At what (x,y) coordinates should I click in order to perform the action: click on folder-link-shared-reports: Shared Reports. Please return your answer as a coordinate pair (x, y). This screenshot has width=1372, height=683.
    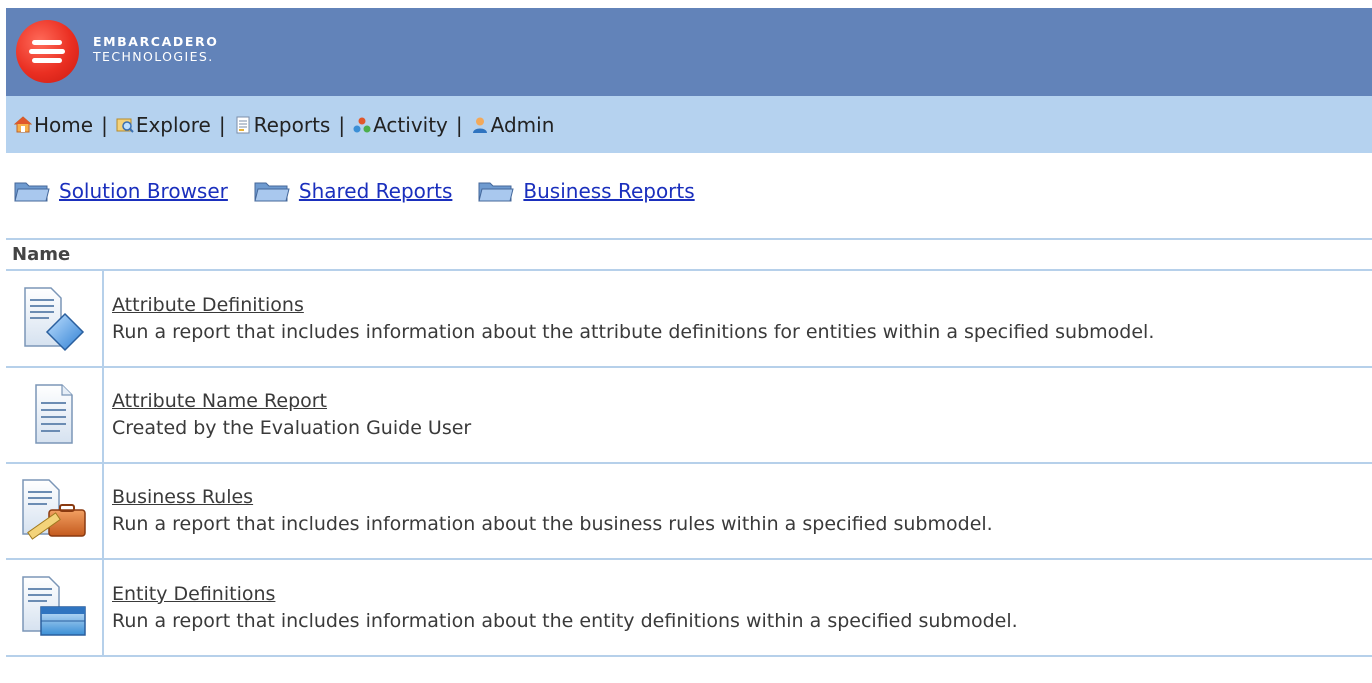
    Looking at the image, I should click on (353, 191).